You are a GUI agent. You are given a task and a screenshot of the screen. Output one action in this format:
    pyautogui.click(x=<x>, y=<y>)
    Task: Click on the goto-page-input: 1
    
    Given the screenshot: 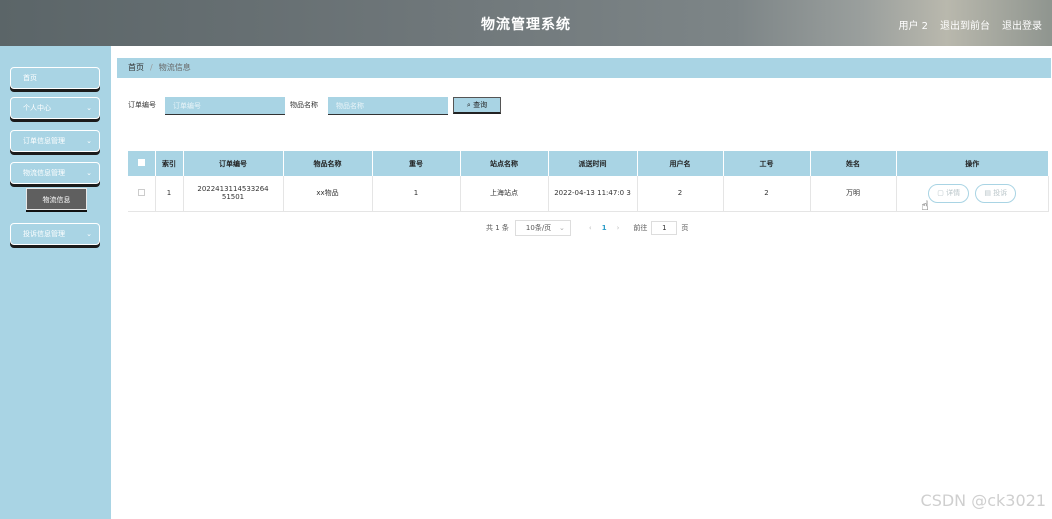 What is the action you would take?
    pyautogui.click(x=664, y=228)
    